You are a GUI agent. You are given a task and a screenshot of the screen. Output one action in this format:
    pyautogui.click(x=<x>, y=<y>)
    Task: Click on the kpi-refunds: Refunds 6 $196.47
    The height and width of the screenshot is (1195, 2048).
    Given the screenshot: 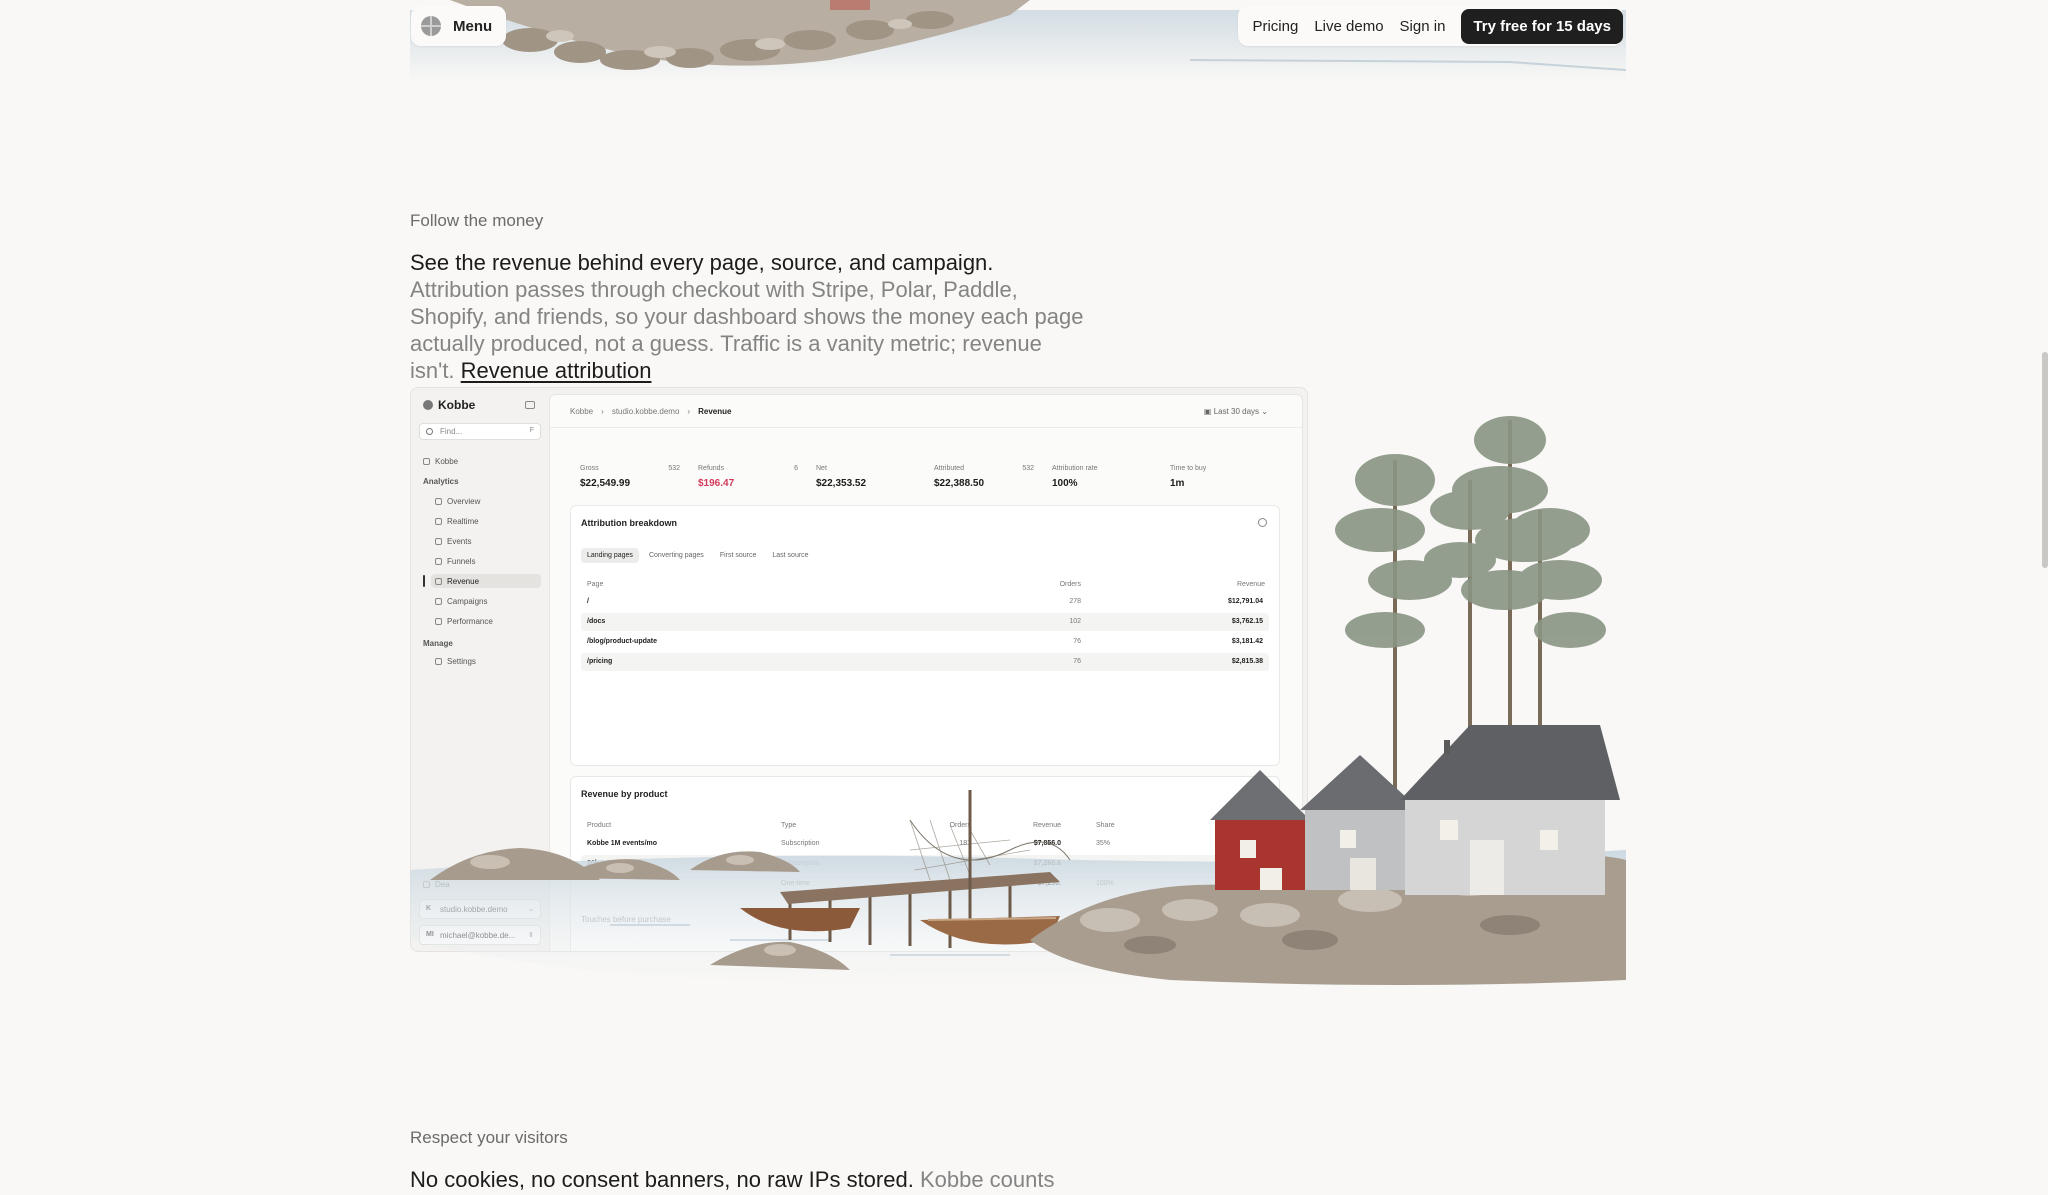 What is the action you would take?
    pyautogui.click(x=748, y=477)
    